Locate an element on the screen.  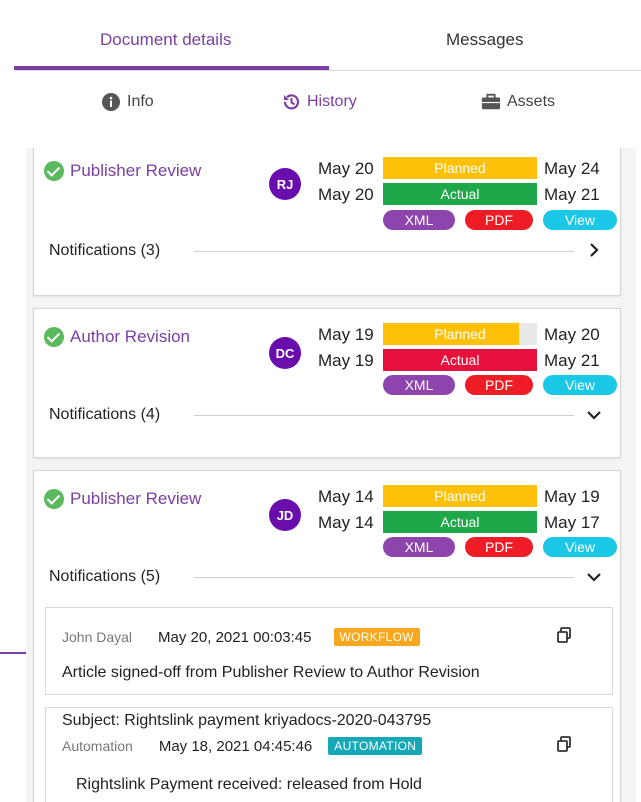
history-icon is located at coordinates (291, 102).